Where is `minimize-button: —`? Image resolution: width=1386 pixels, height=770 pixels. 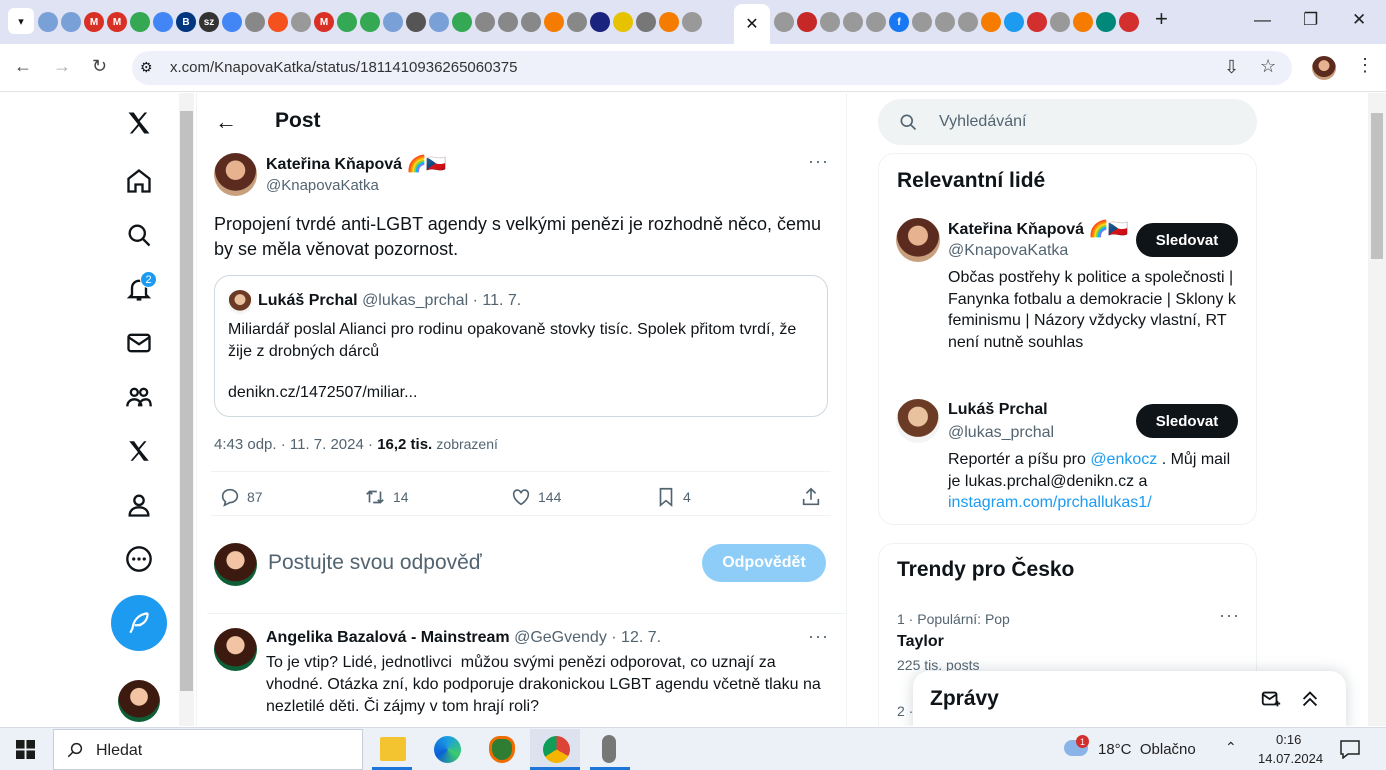 minimize-button: — is located at coordinates (1262, 20).